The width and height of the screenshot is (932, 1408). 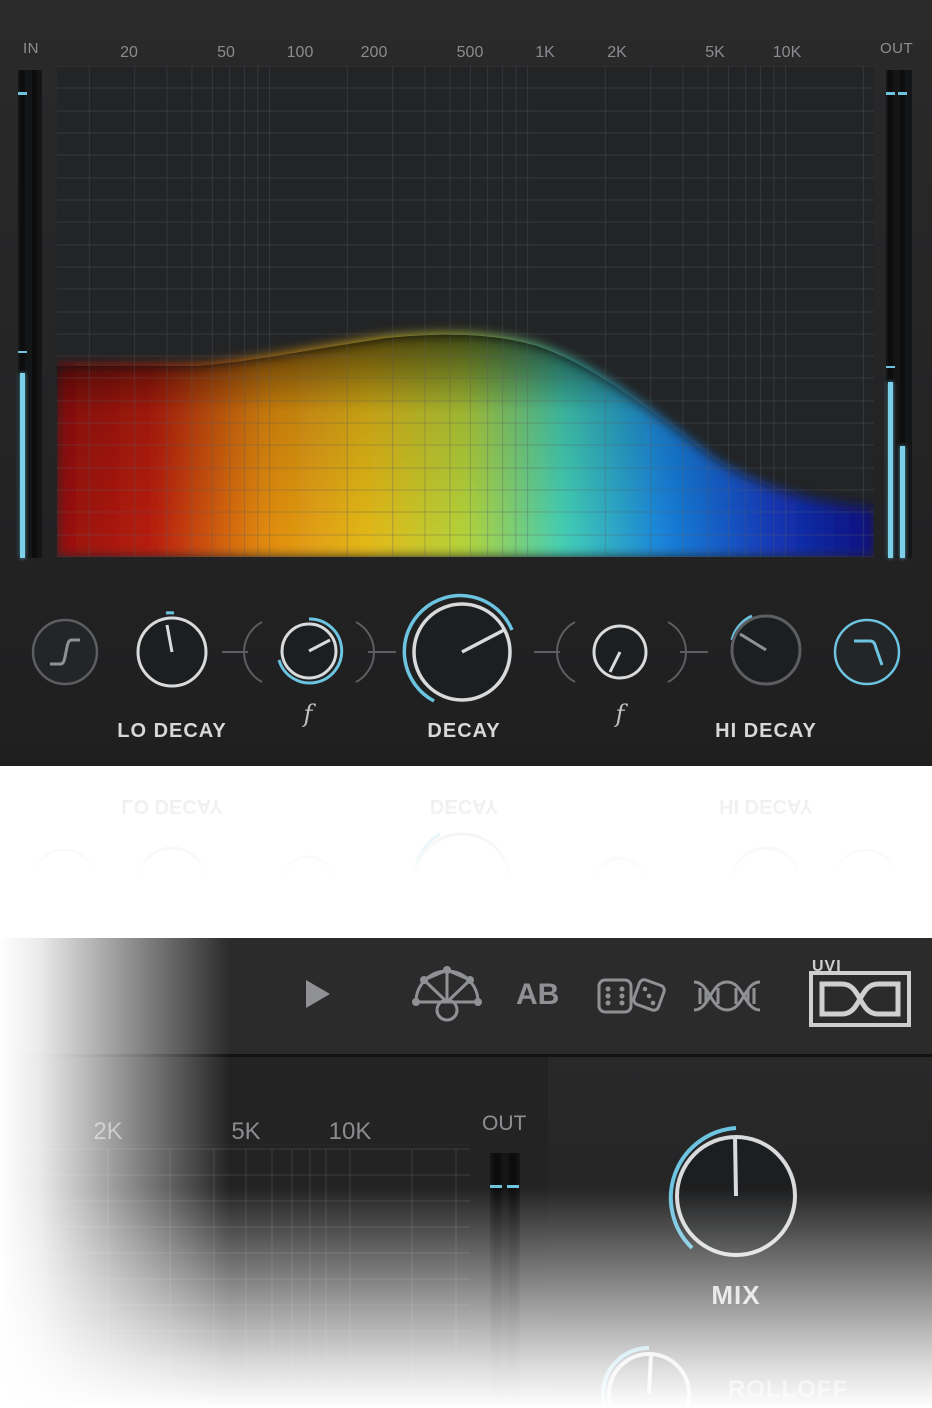 What do you see at coordinates (318, 994) in the screenshot?
I see `play-icon` at bounding box center [318, 994].